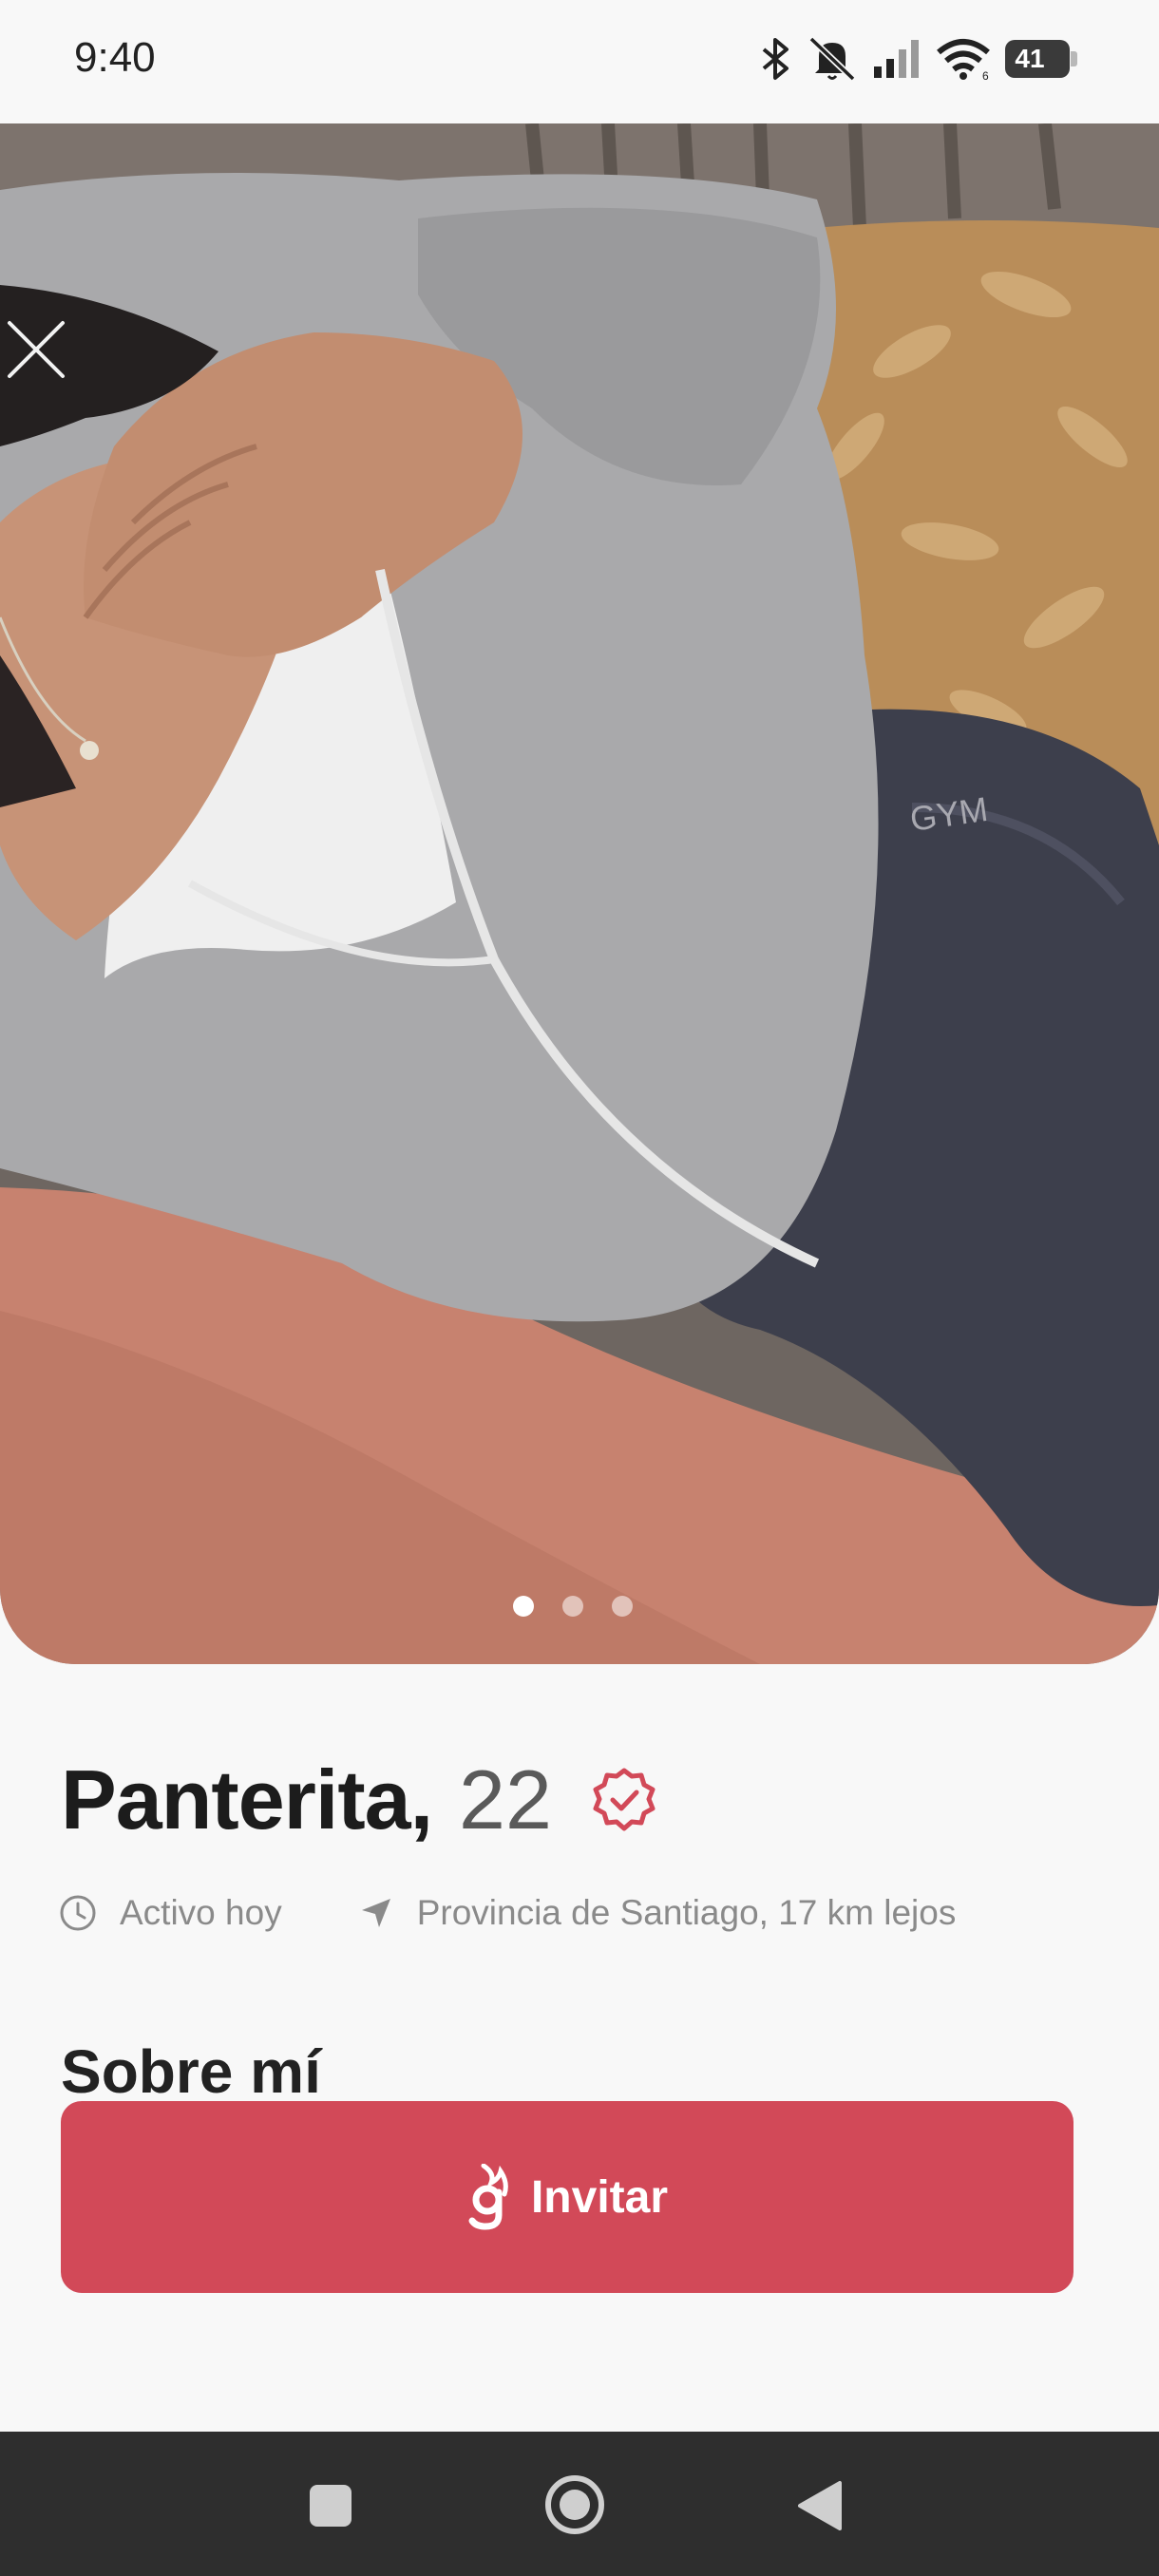 This screenshot has width=1159, height=2576. Describe the element at coordinates (896, 59) in the screenshot. I see `signal-icon` at that location.